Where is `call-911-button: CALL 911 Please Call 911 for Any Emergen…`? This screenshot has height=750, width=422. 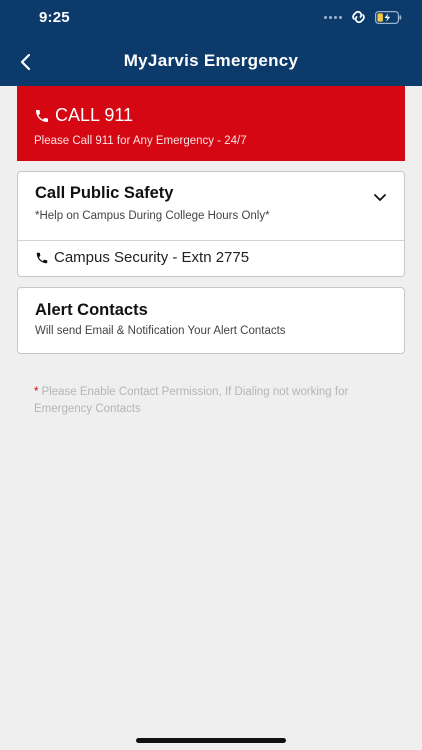 call-911-button: CALL 911 Please Call 911 for Any Emergen… is located at coordinates (211, 123).